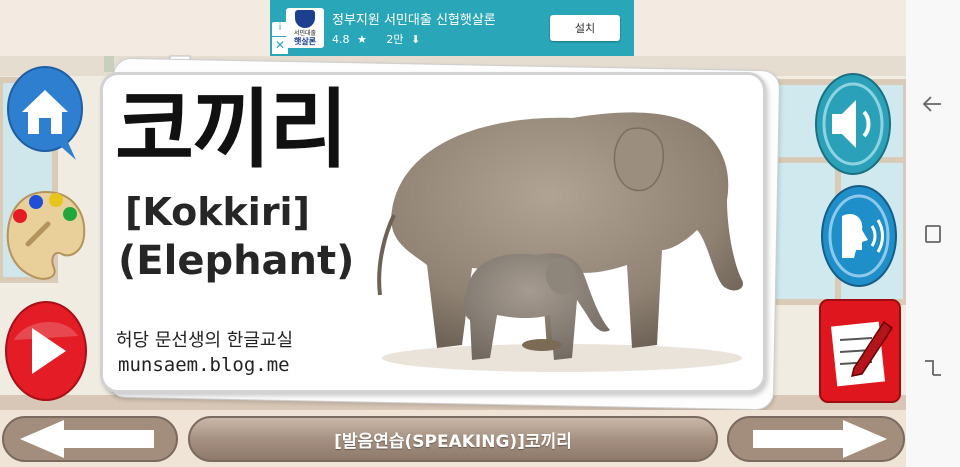  I want to click on credit-url: munsaem.blog.me, so click(204, 365).